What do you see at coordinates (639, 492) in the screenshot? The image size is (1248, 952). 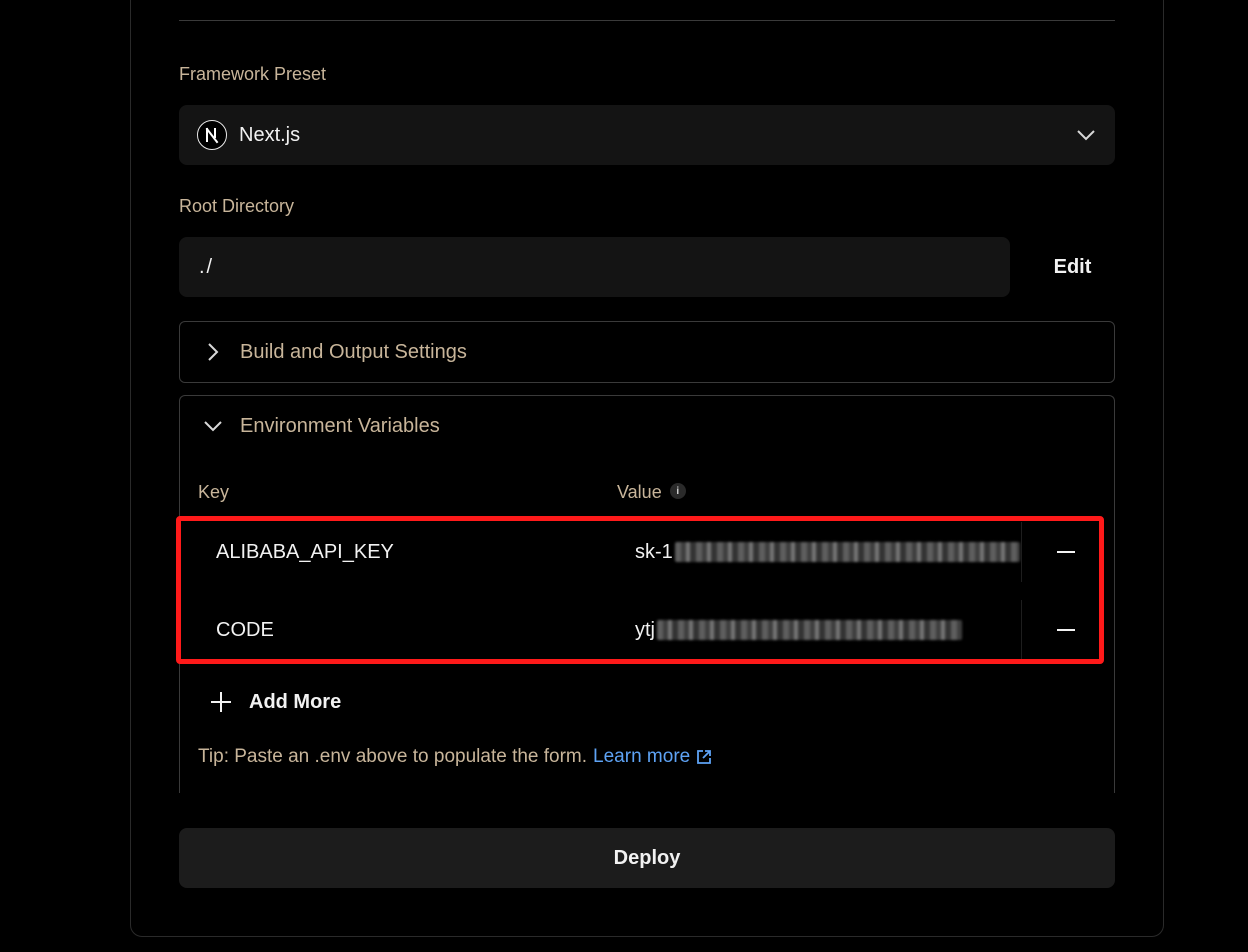 I see `env-value-column-text: Value` at bounding box center [639, 492].